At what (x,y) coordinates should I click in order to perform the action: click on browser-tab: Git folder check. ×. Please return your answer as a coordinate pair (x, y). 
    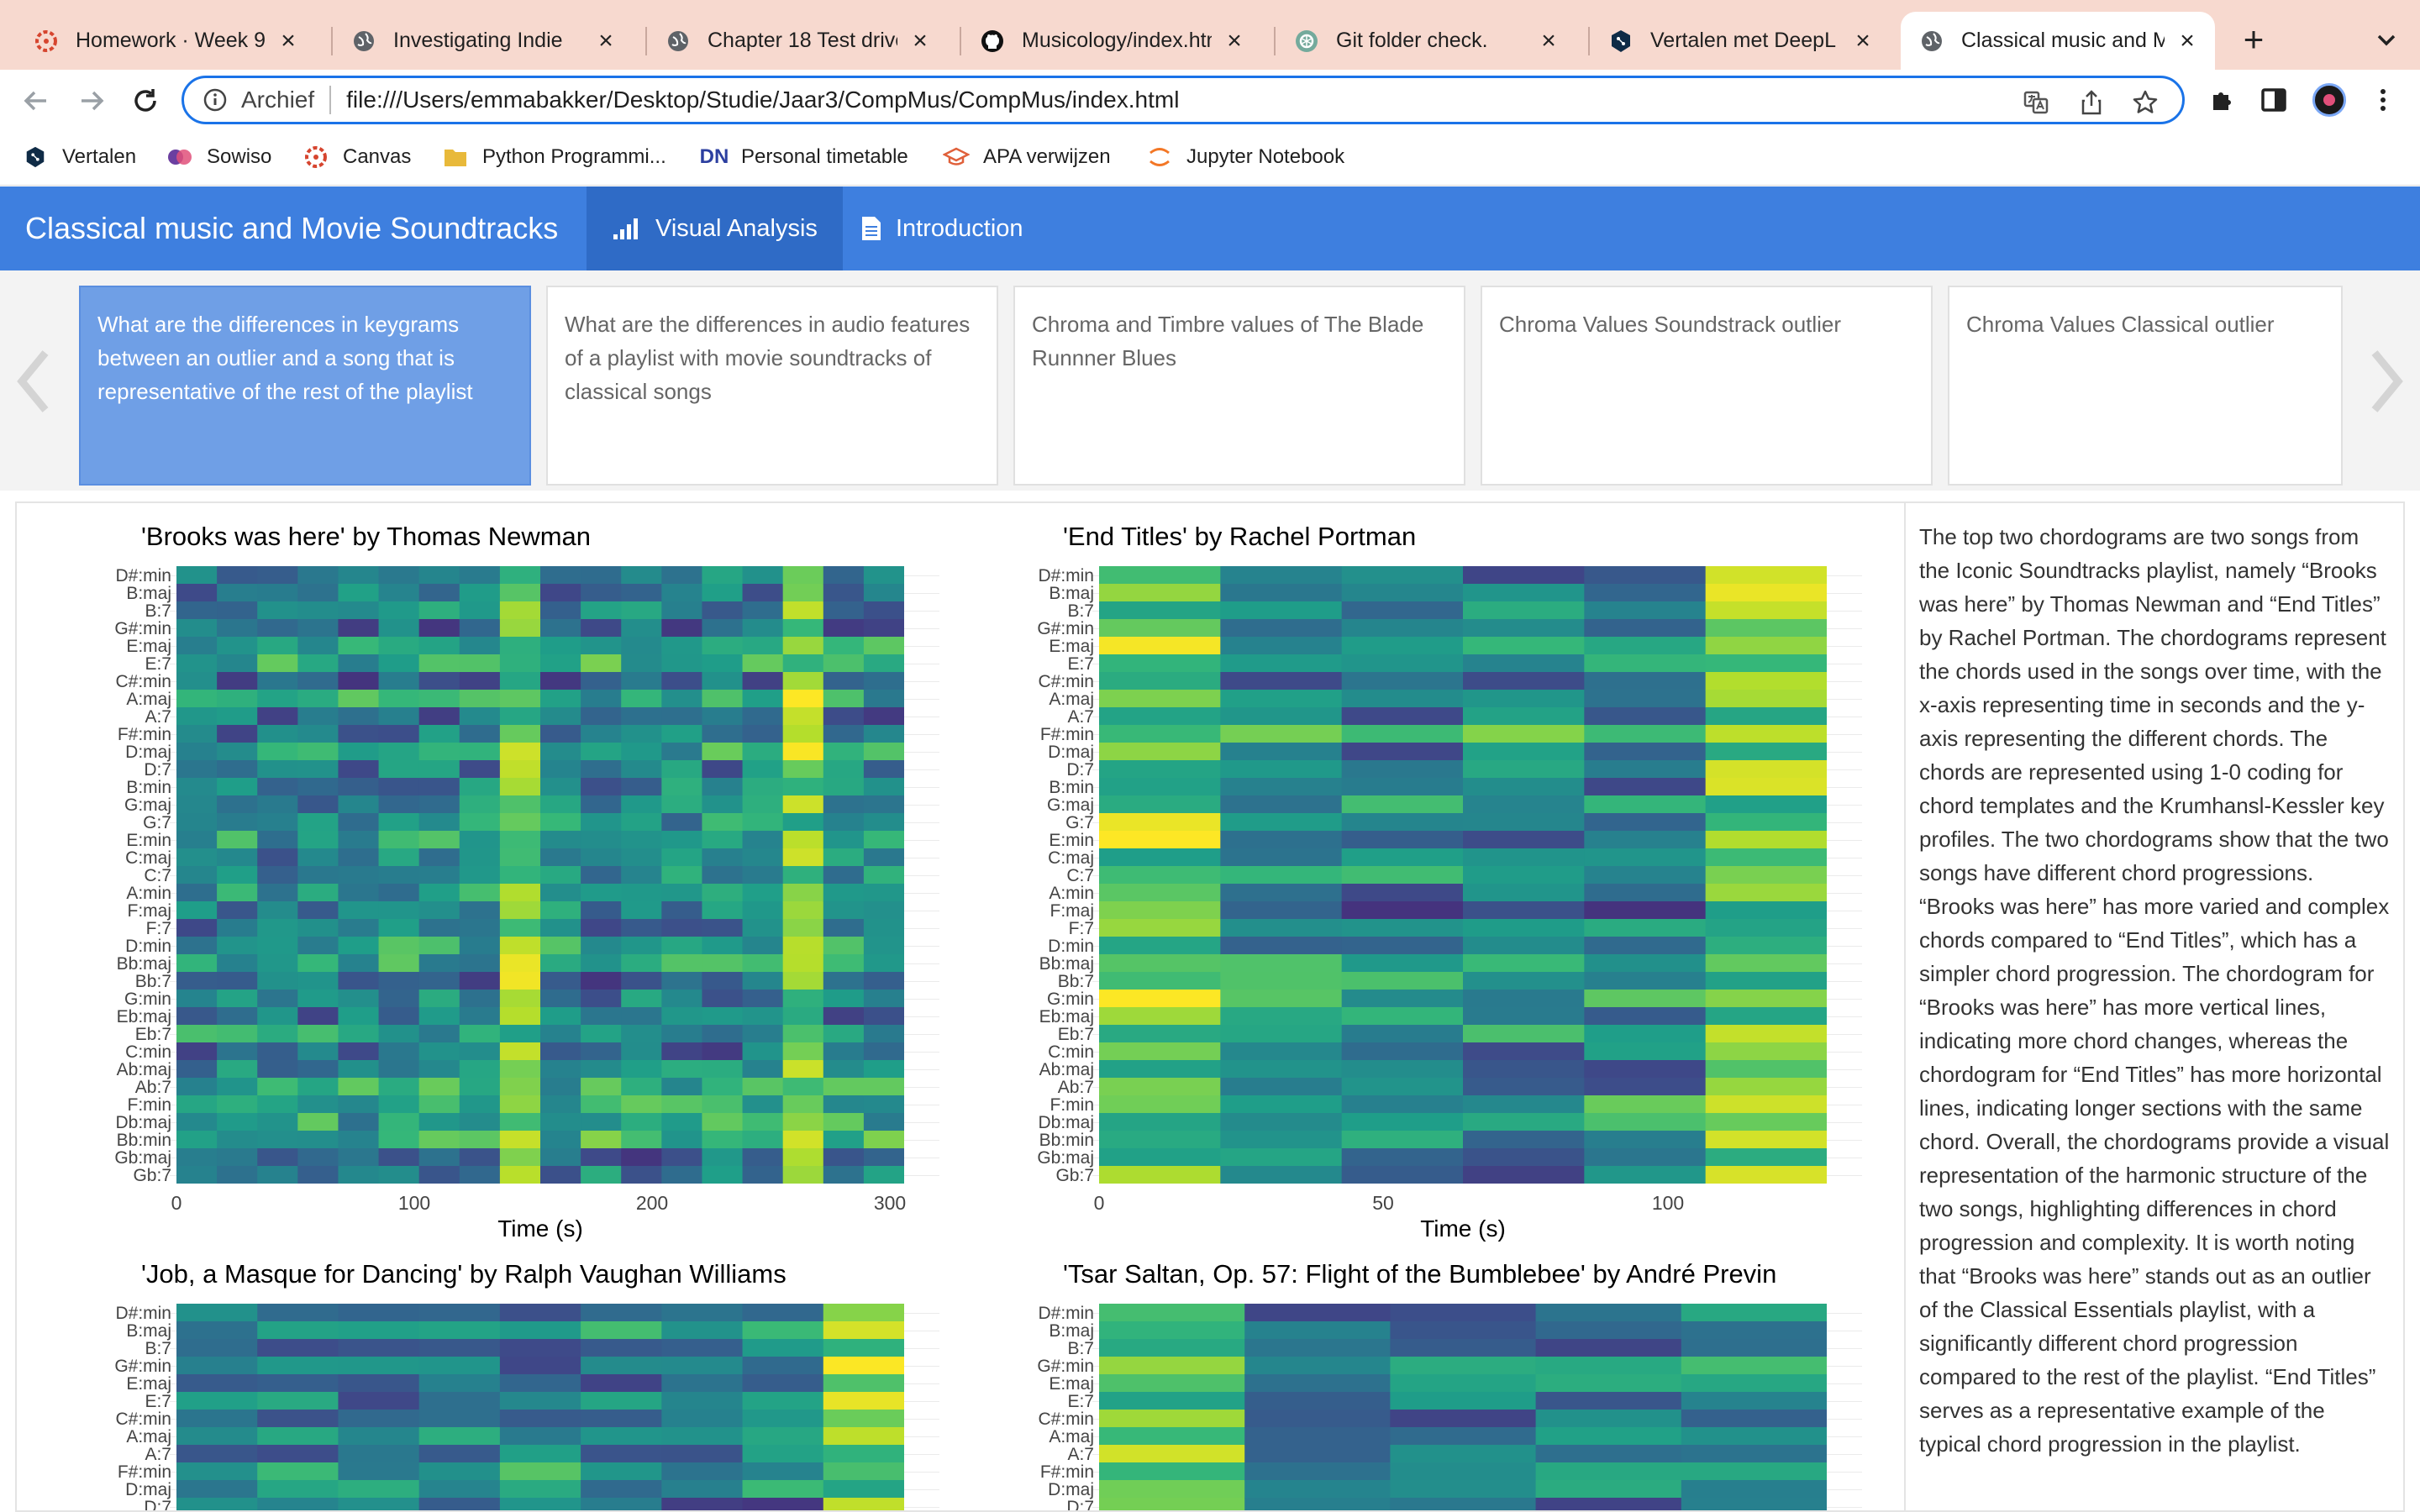
    Looking at the image, I should click on (1426, 41).